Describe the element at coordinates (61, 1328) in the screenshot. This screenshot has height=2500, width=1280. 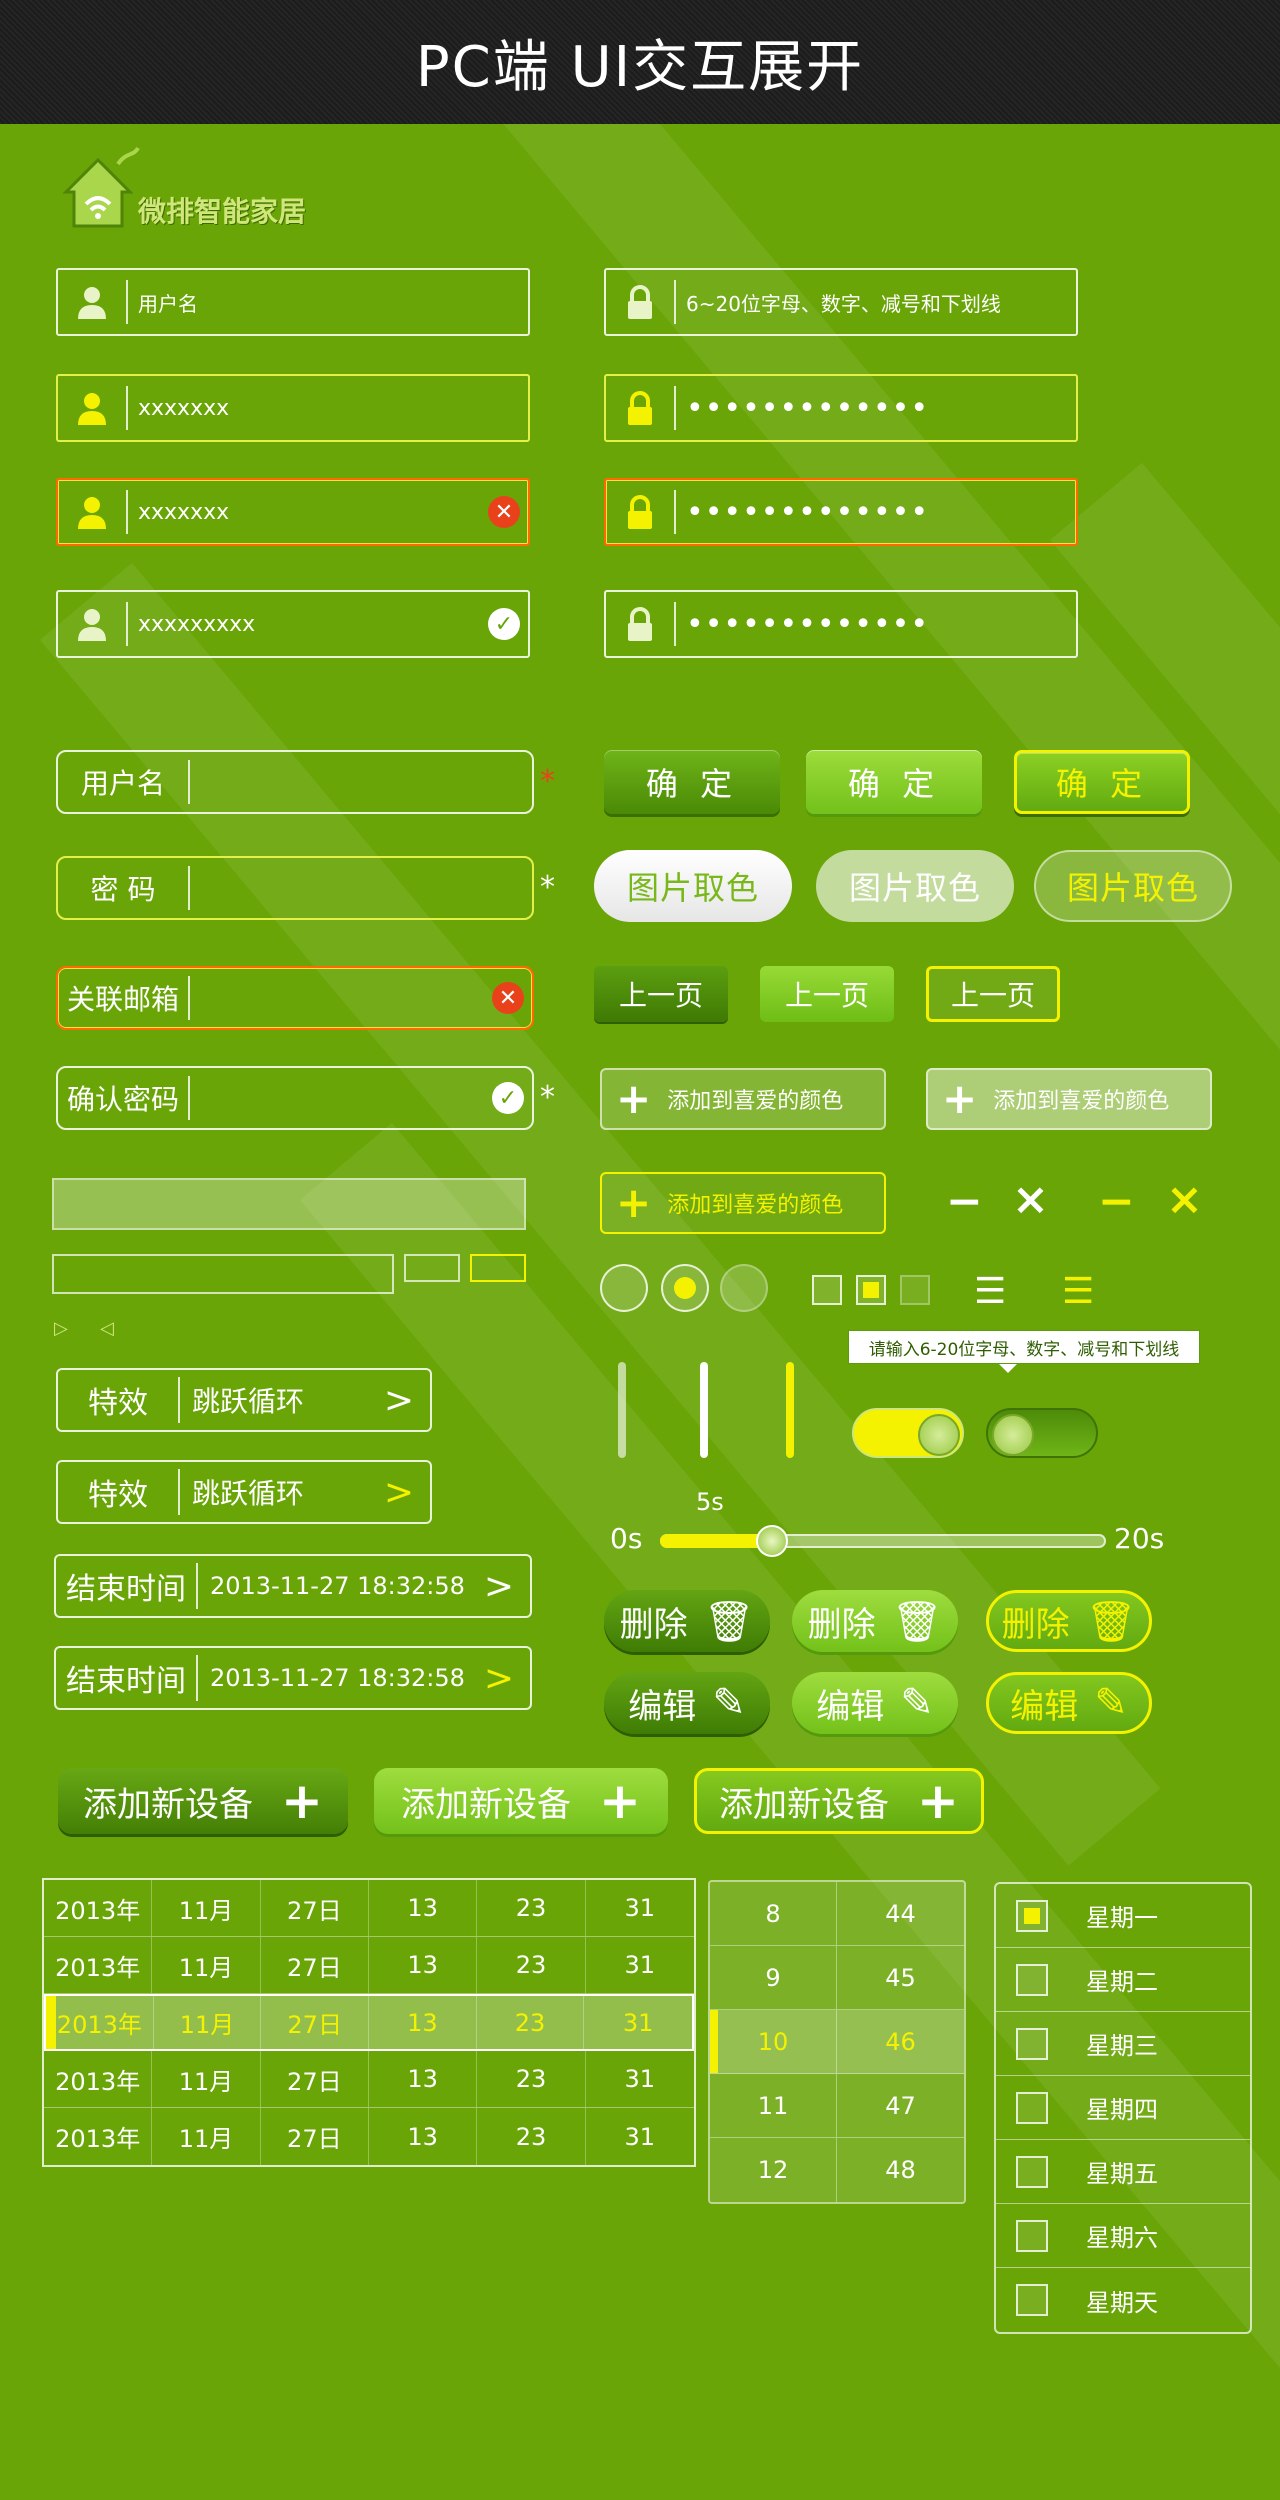
I see `arrow-right-icon: ▷` at that location.